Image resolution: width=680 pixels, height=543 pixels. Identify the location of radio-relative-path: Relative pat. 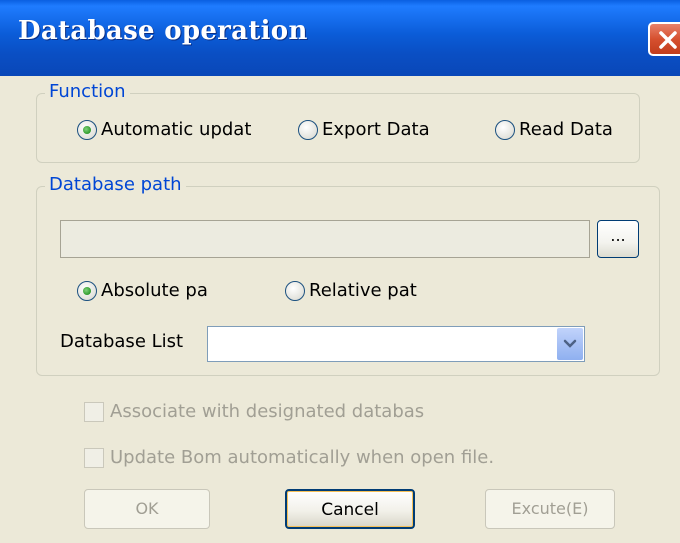
(351, 290).